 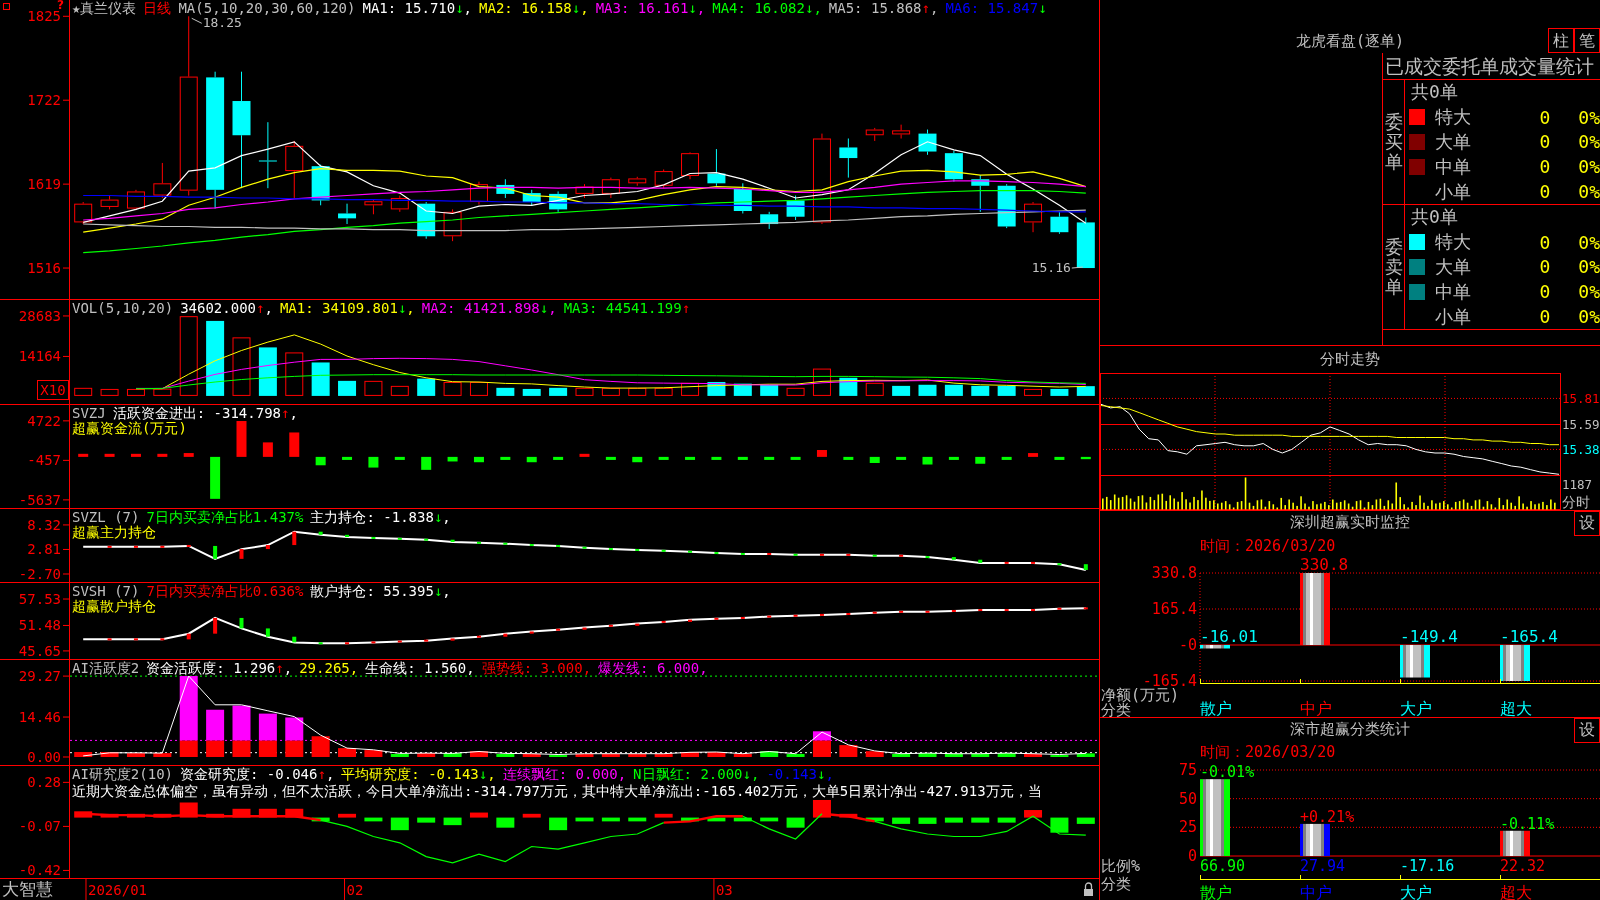 I want to click on axis-label: 1619, so click(x=44, y=184).